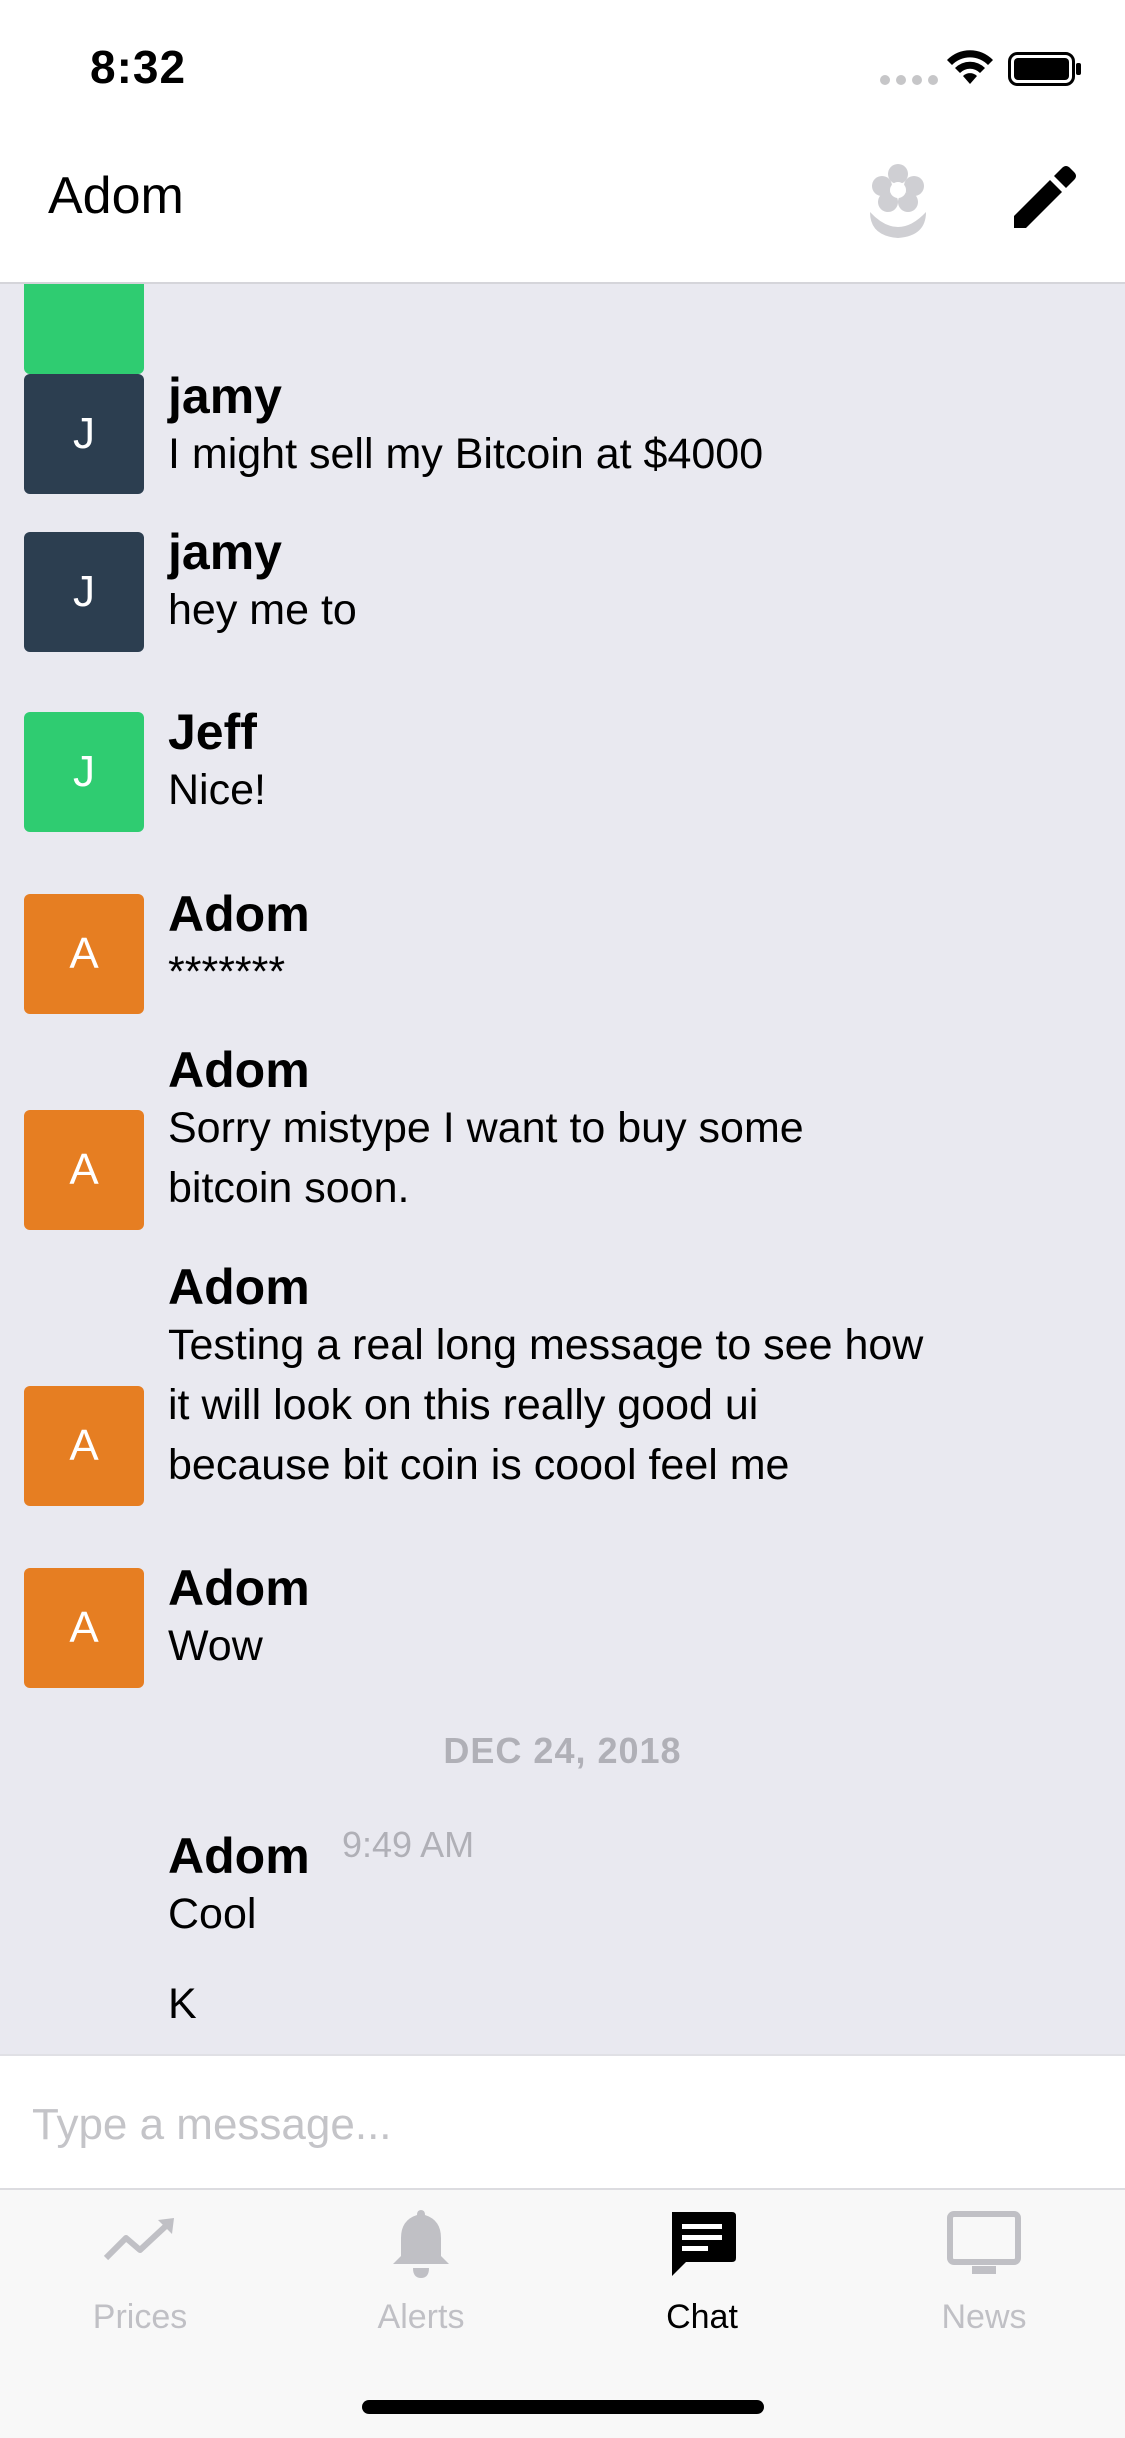 This screenshot has width=1125, height=2438. What do you see at coordinates (116, 196) in the screenshot?
I see `page-title: Adom` at bounding box center [116, 196].